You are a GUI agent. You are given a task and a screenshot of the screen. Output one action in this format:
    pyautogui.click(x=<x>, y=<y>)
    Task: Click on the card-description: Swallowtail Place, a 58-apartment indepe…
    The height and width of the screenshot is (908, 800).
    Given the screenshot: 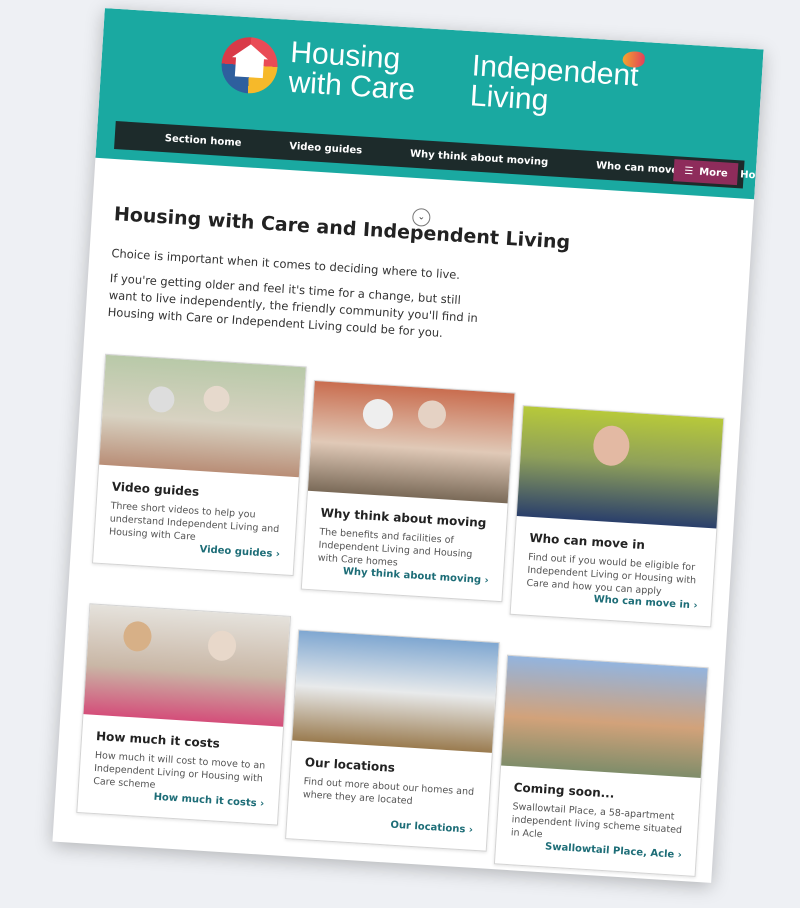 What is the action you would take?
    pyautogui.click(x=596, y=821)
    